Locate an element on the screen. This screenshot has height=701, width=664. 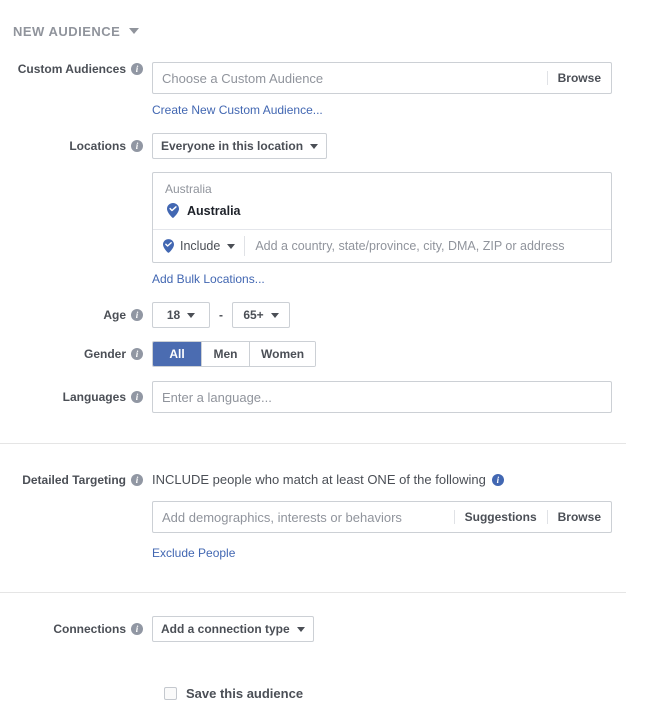
save-audience-row: Save this audience is located at coordinates (332, 693).